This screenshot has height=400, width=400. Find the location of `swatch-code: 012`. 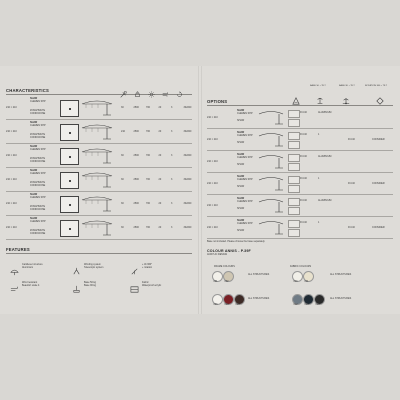

swatch-code: 012 is located at coordinates (295, 304).